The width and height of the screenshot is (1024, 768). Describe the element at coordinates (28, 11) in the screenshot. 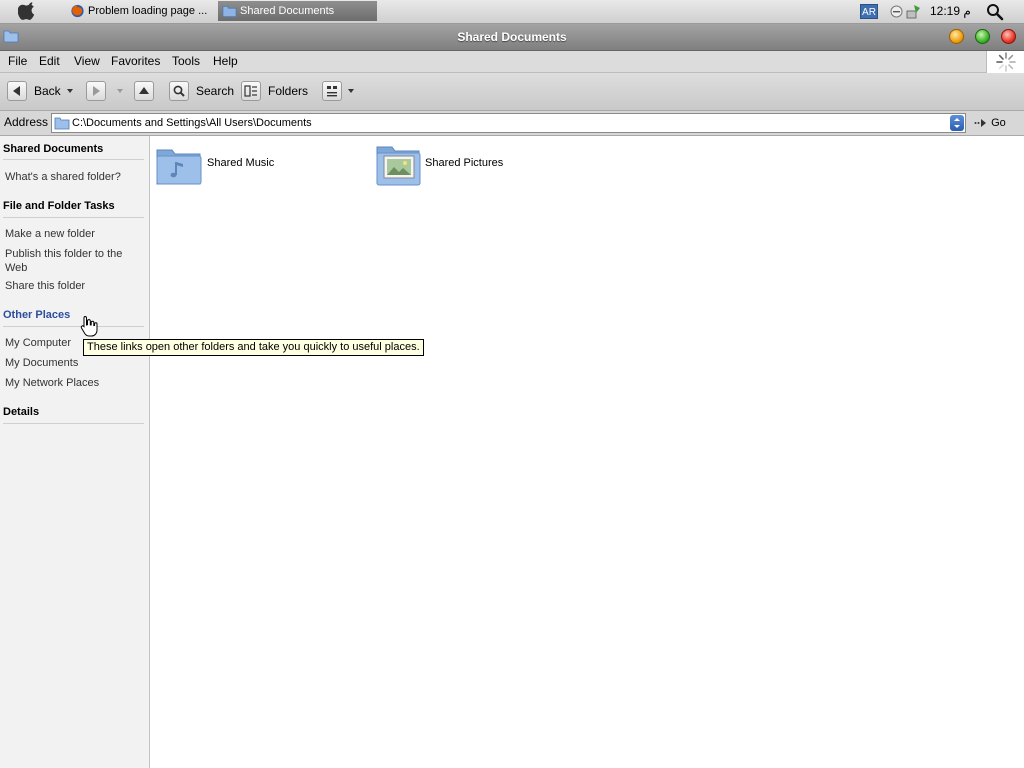

I see `apple-logo-icon` at that location.